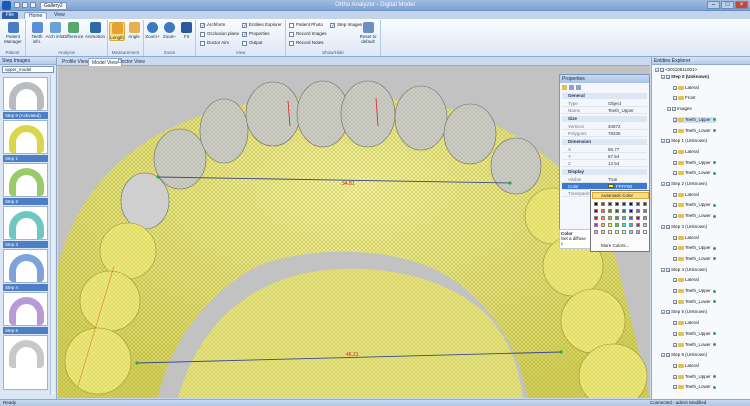  What do you see at coordinates (214, 43) in the screenshot?
I see `doctor-aim-checkbox: Doctor Aim` at bounding box center [214, 43].